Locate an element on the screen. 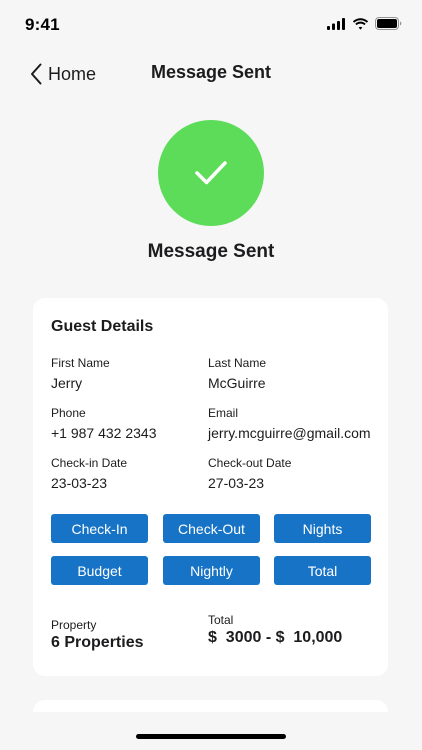 The image size is (422, 750). success-badge is located at coordinates (211, 173).